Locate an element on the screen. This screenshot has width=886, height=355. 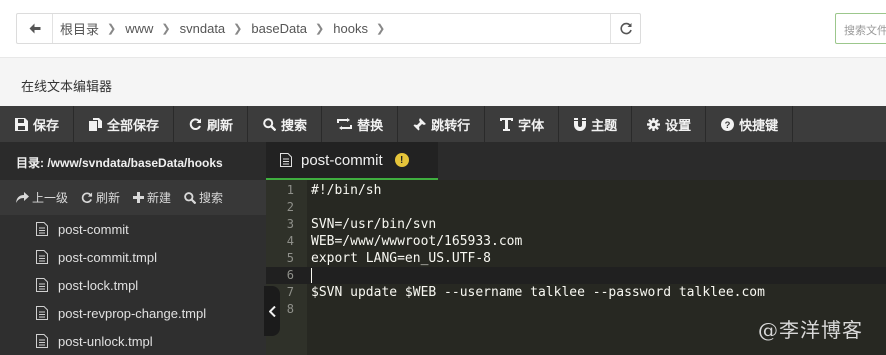
replace-button: 替换 is located at coordinates (360, 124).